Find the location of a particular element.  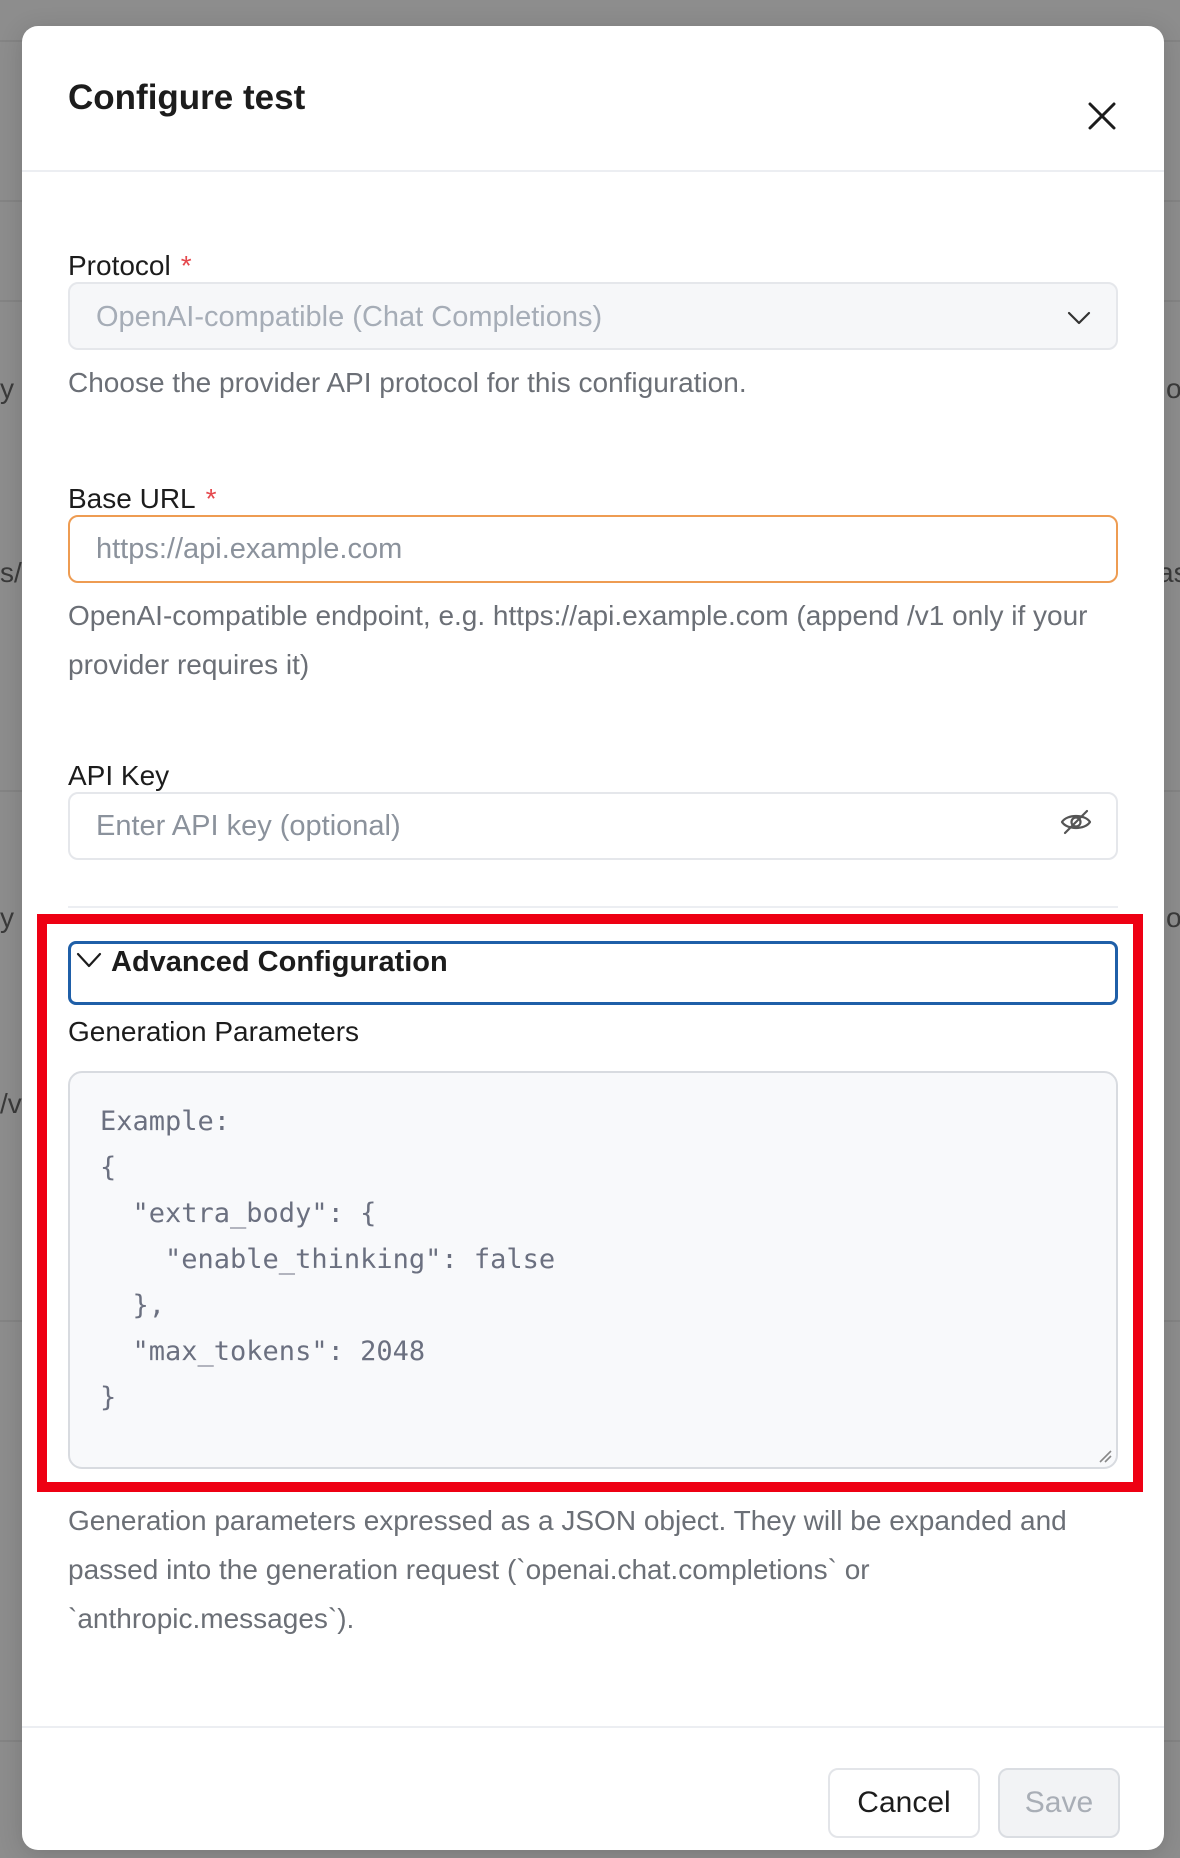

generation-parameters-label: Generation Parameters is located at coordinates (214, 1031).